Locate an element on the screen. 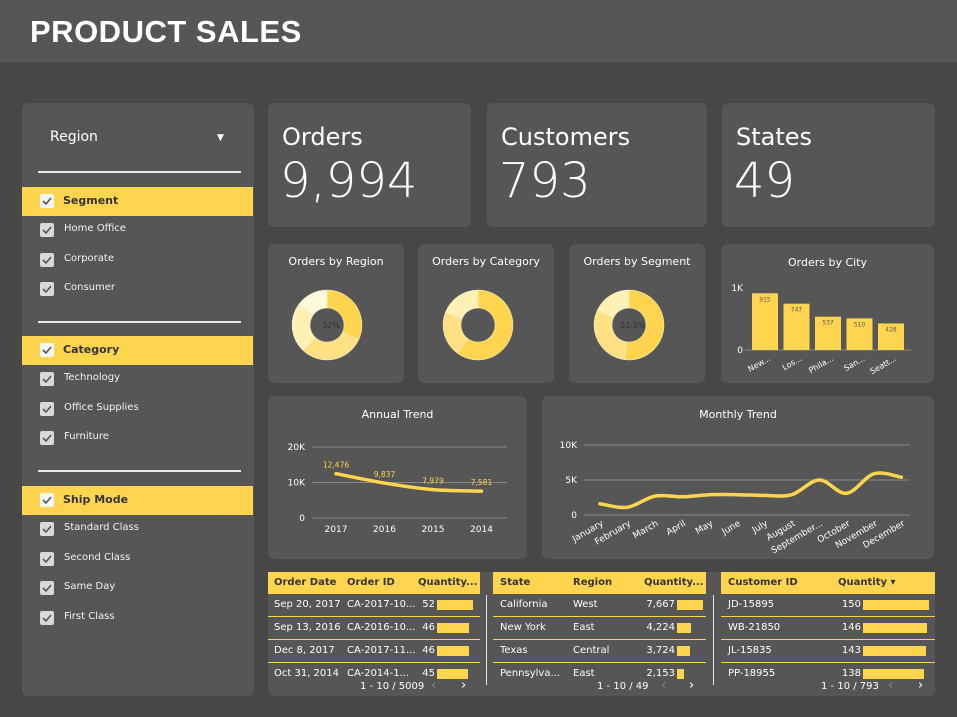  series-line is located at coordinates (751, 490).